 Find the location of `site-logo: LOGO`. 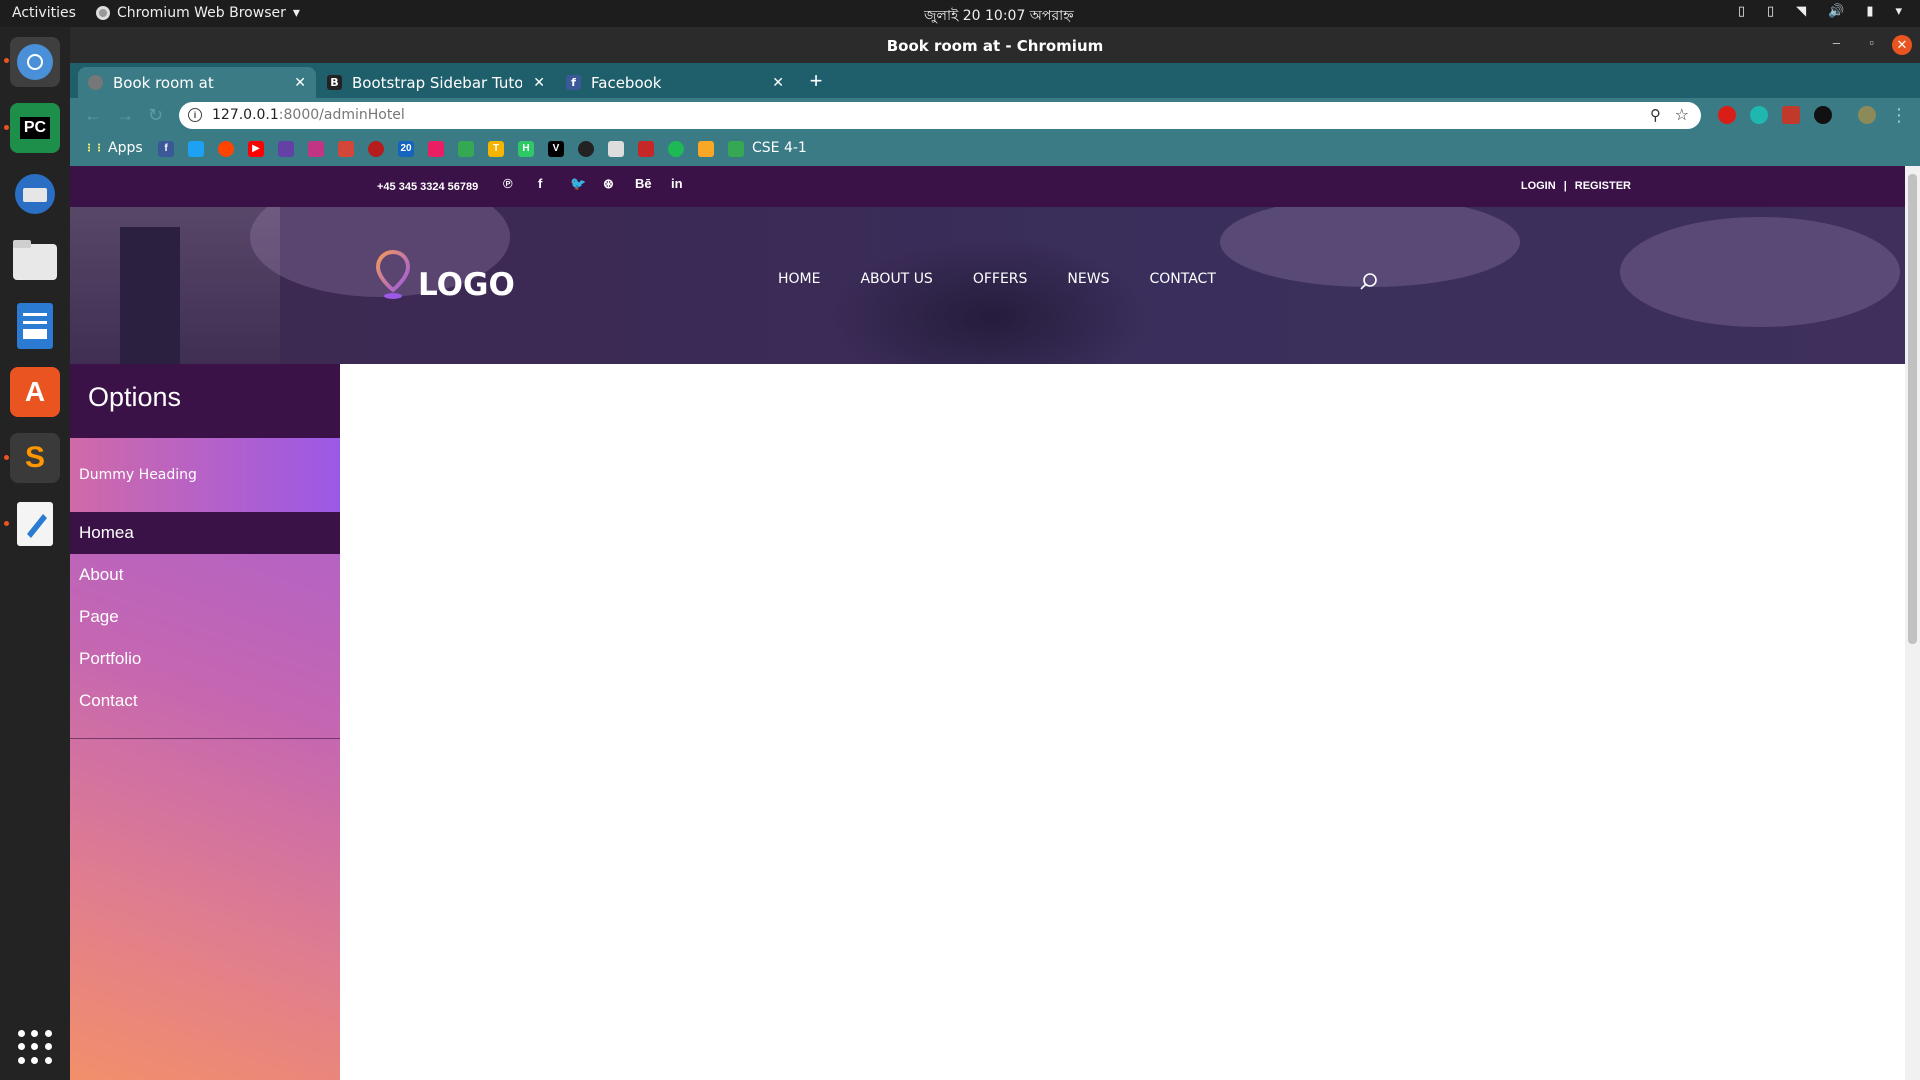

site-logo: LOGO is located at coordinates (445, 275).